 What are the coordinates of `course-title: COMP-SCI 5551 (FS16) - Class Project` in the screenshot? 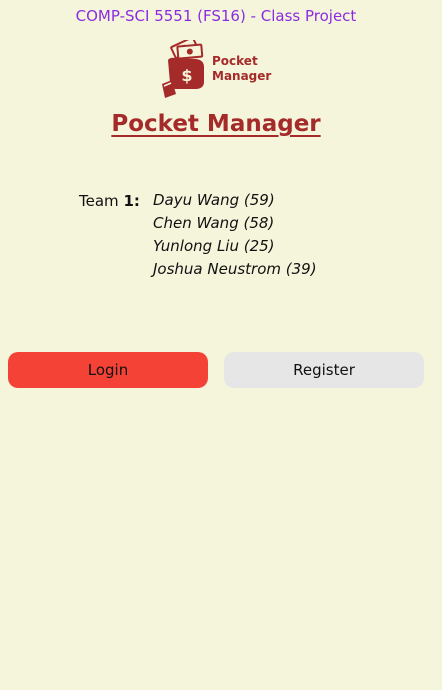 It's located at (216, 16).